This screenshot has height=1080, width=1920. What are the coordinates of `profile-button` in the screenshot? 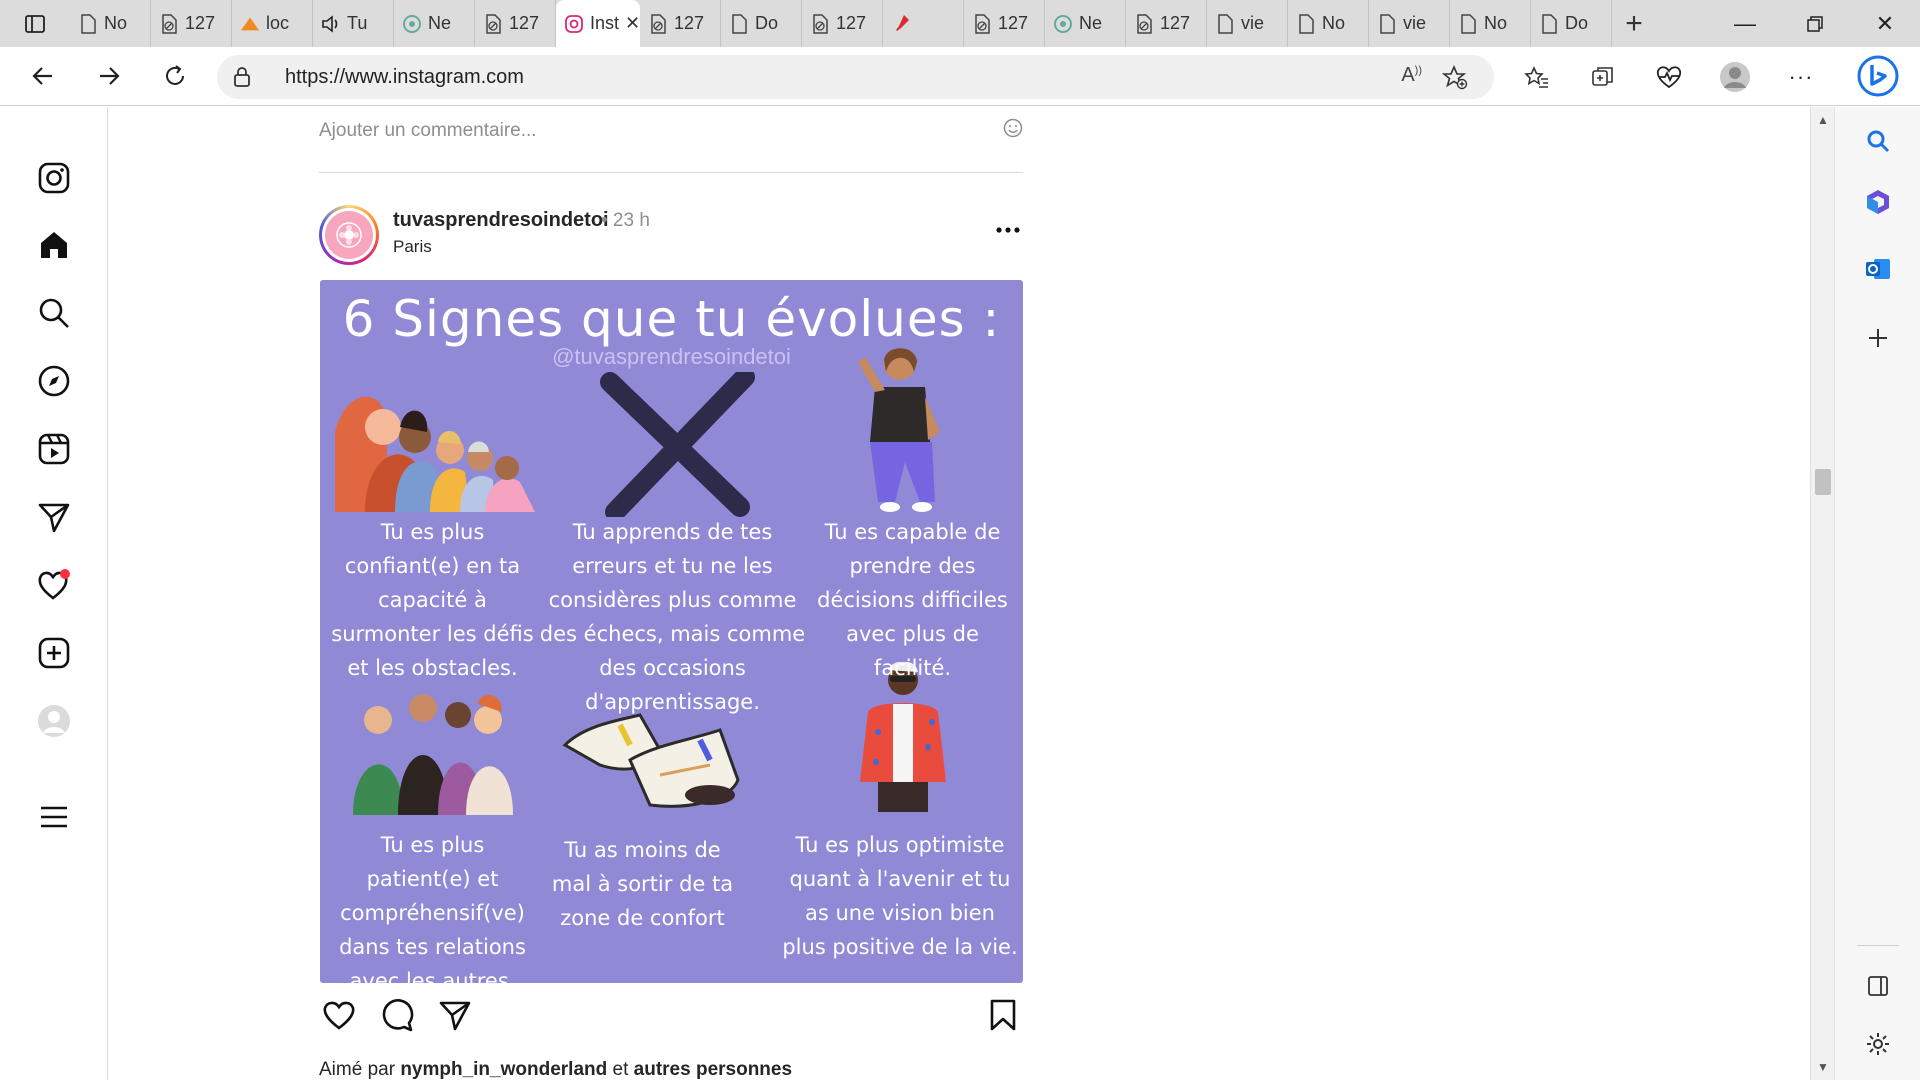 It's located at (1735, 76).